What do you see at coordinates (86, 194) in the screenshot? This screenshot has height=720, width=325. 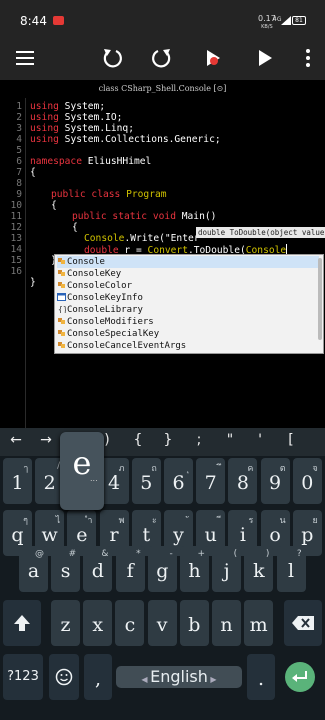 I see `keyword: public class` at bounding box center [86, 194].